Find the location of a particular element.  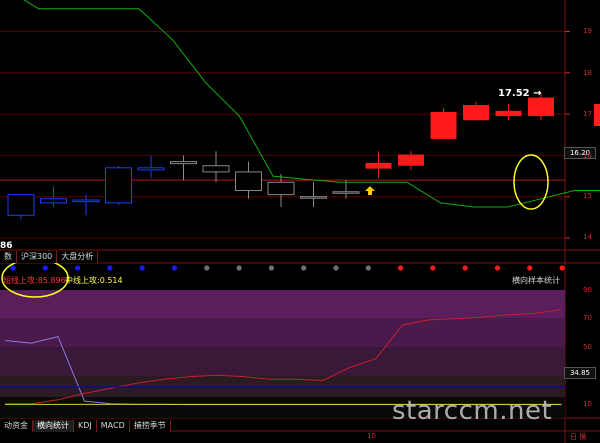

tab-index: 数 is located at coordinates (8, 257).